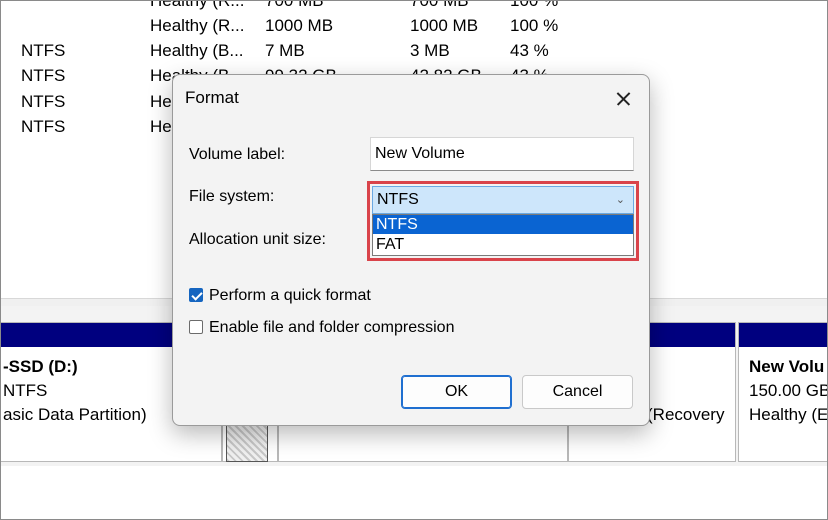 This screenshot has width=828, height=520. Describe the element at coordinates (212, 97) in the screenshot. I see `dialog-title: Format` at that location.